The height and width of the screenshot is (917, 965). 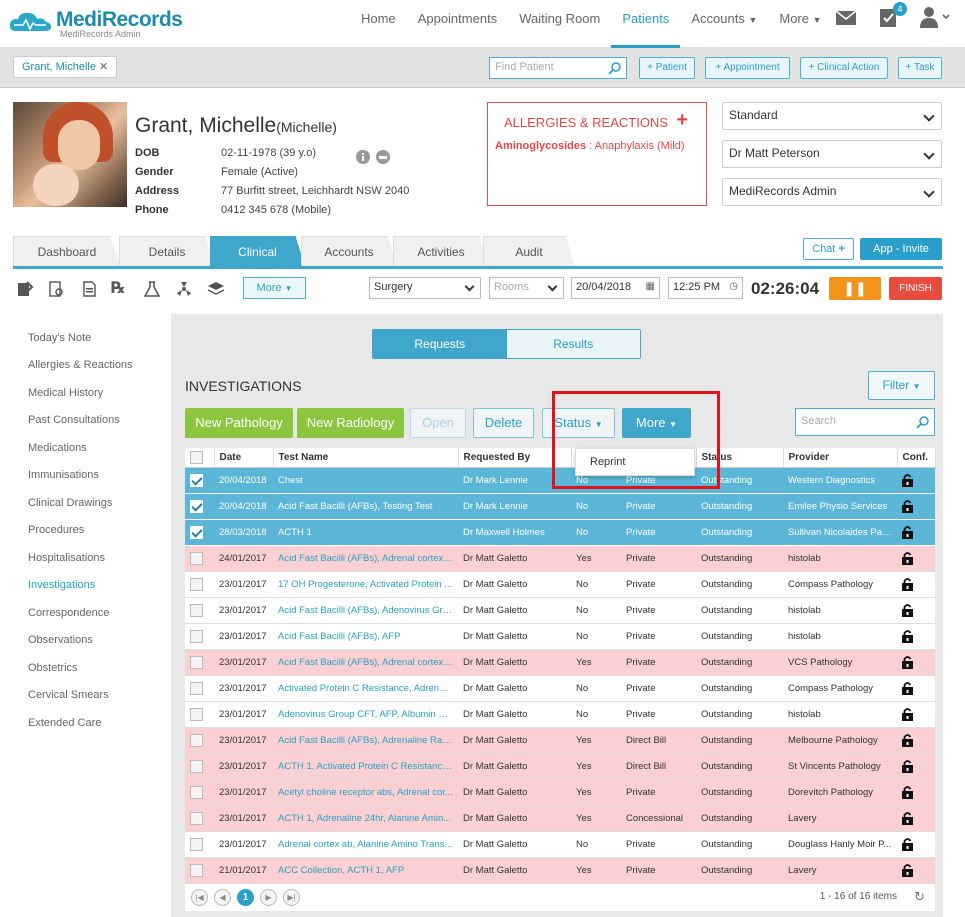 I want to click on cell-test-name: ACC Collection, ACTH 1, AFP, so click(x=365, y=870).